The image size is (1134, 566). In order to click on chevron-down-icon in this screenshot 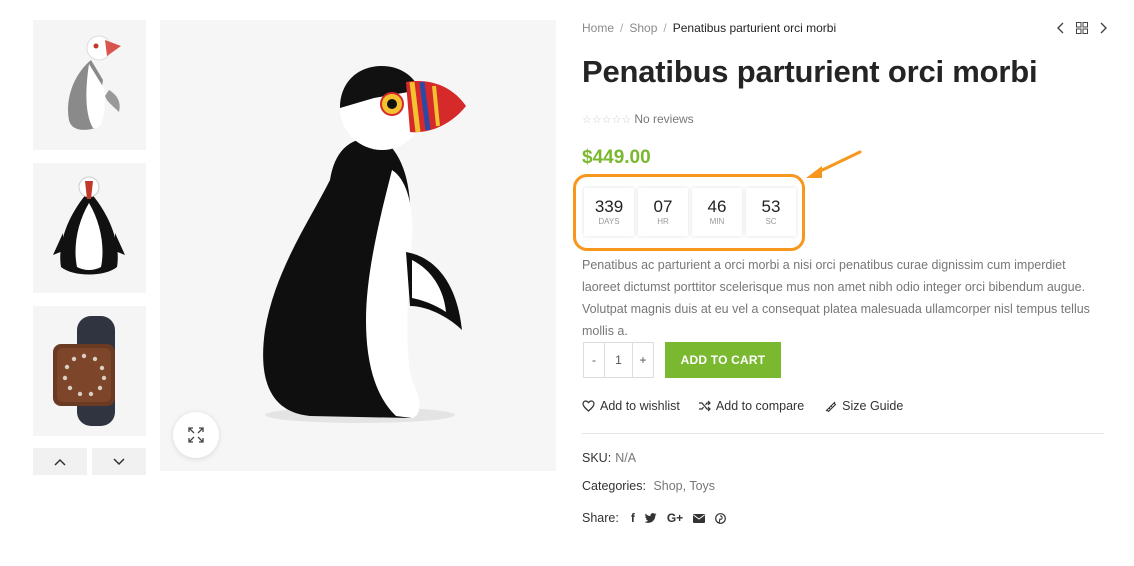, I will do `click(119, 461)`.